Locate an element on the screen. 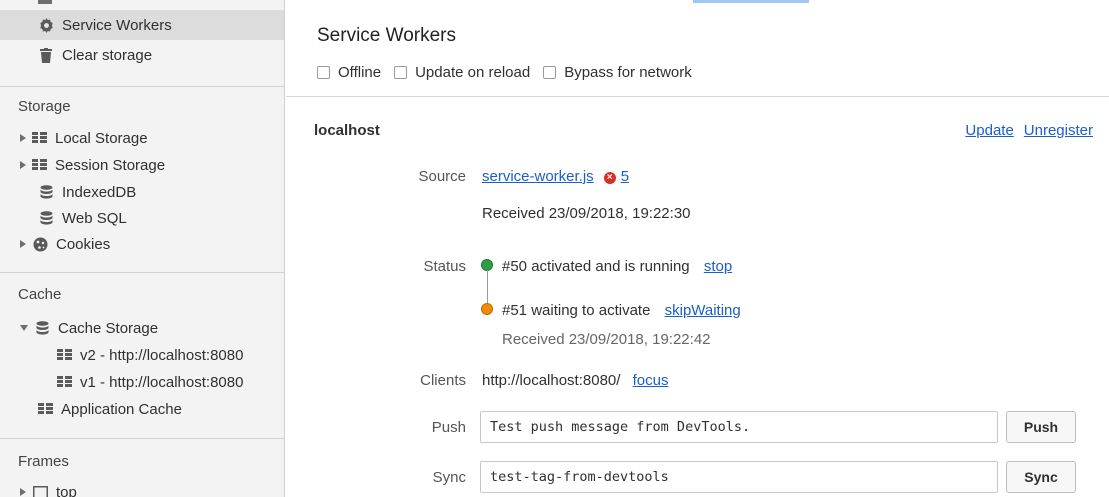 Image resolution: width=1109 pixels, height=497 pixels. update-on-reload-label: Update on reload is located at coordinates (473, 72).